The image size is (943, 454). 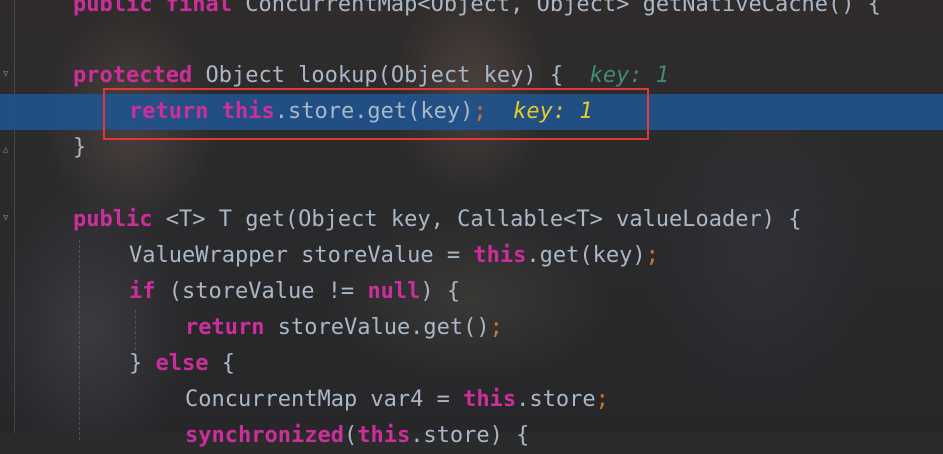 What do you see at coordinates (268, 291) in the screenshot?
I see `code-text: (storeValue !=` at bounding box center [268, 291].